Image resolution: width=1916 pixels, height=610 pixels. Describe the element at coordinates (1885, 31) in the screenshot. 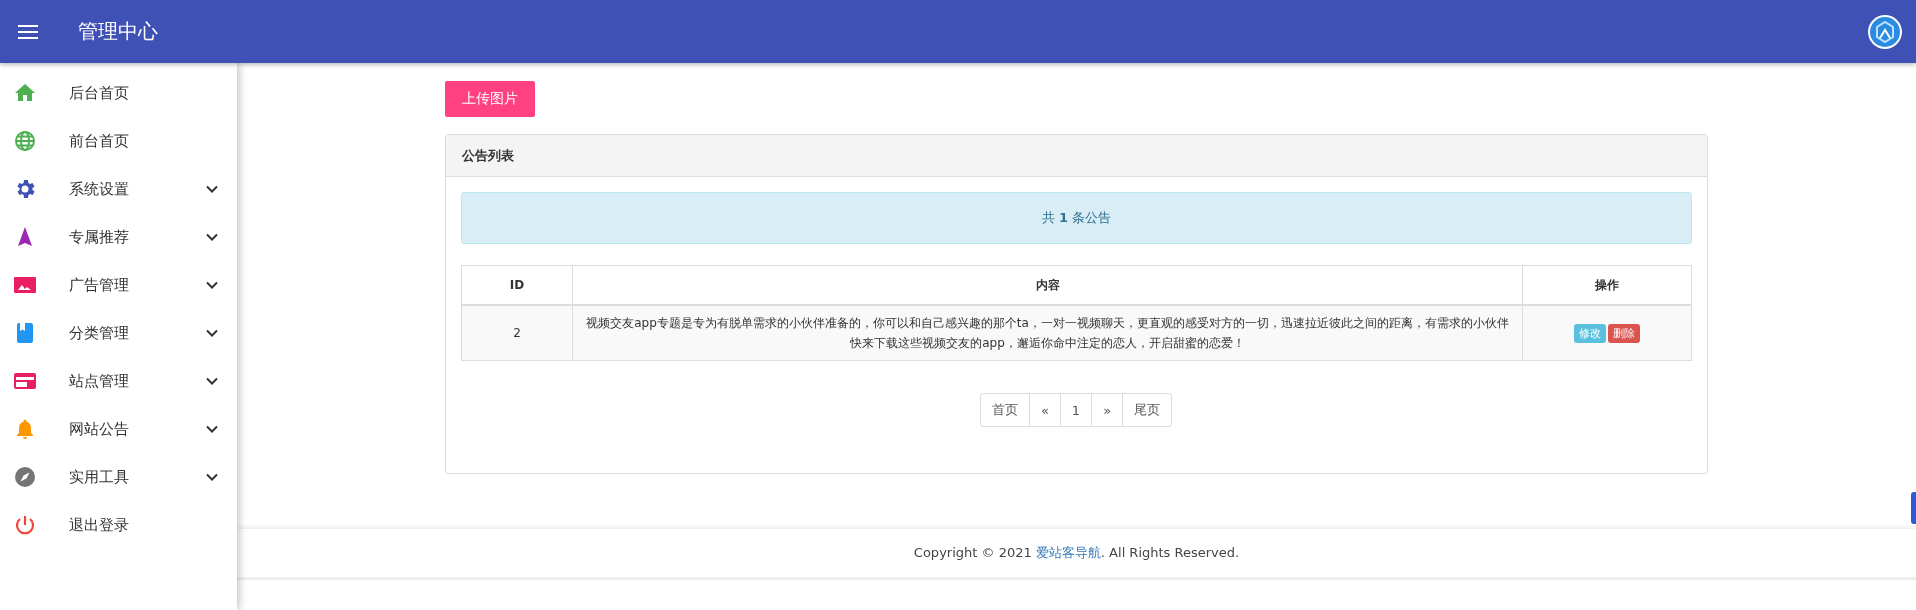

I see `avatar-icon` at that location.